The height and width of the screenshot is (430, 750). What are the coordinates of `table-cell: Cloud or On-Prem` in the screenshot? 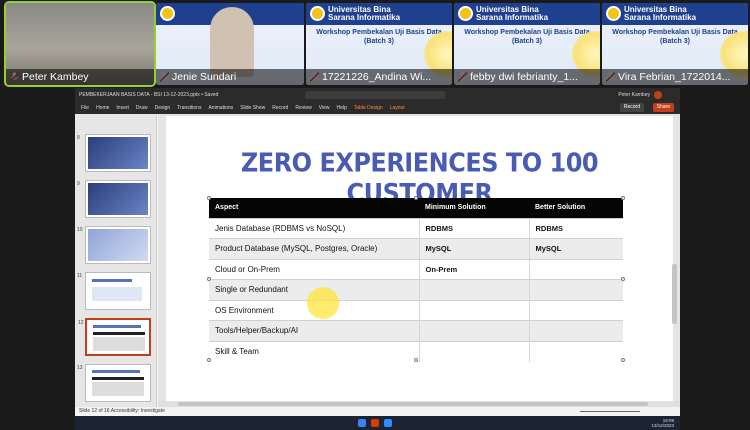 It's located at (314, 269).